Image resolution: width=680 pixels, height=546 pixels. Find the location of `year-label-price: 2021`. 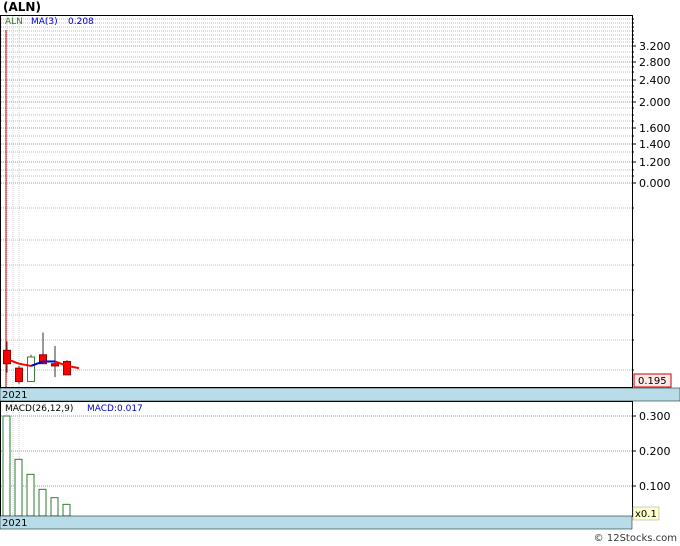

year-label-price: 2021 is located at coordinates (14, 395).